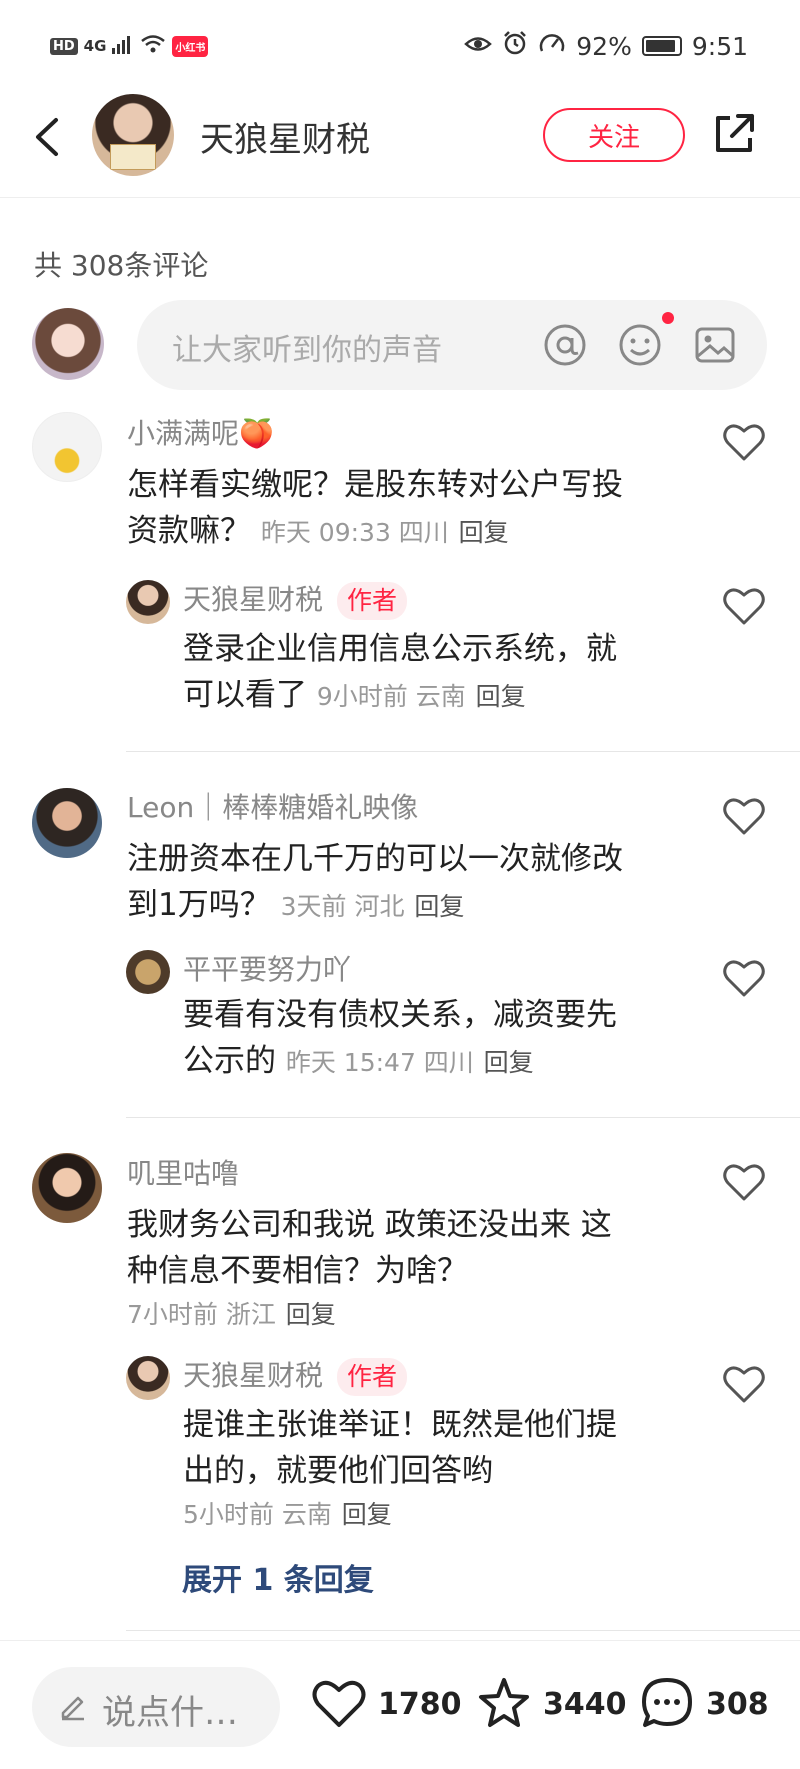 Image resolution: width=800 pixels, height=1769 pixels. I want to click on back-button, so click(48, 137).